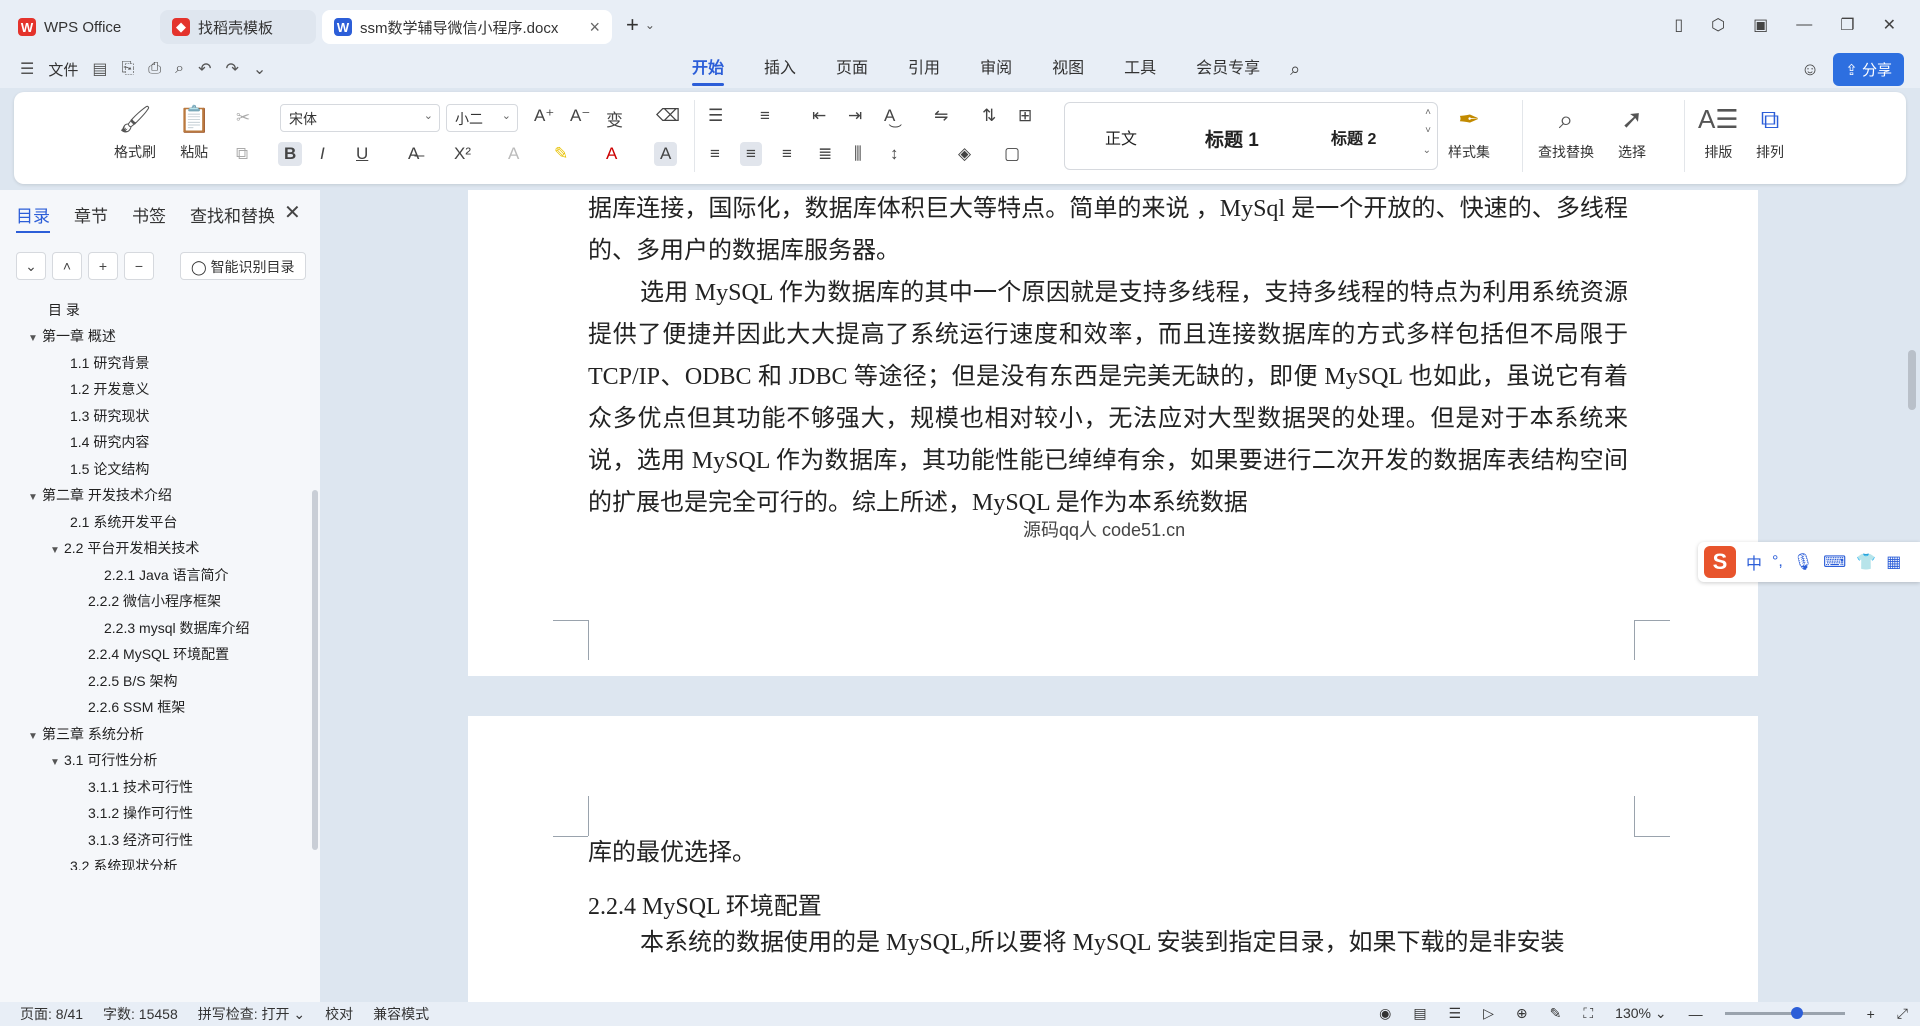  Describe the element at coordinates (544, 116) in the screenshot. I see `grow-font-icon: A⁺` at that location.